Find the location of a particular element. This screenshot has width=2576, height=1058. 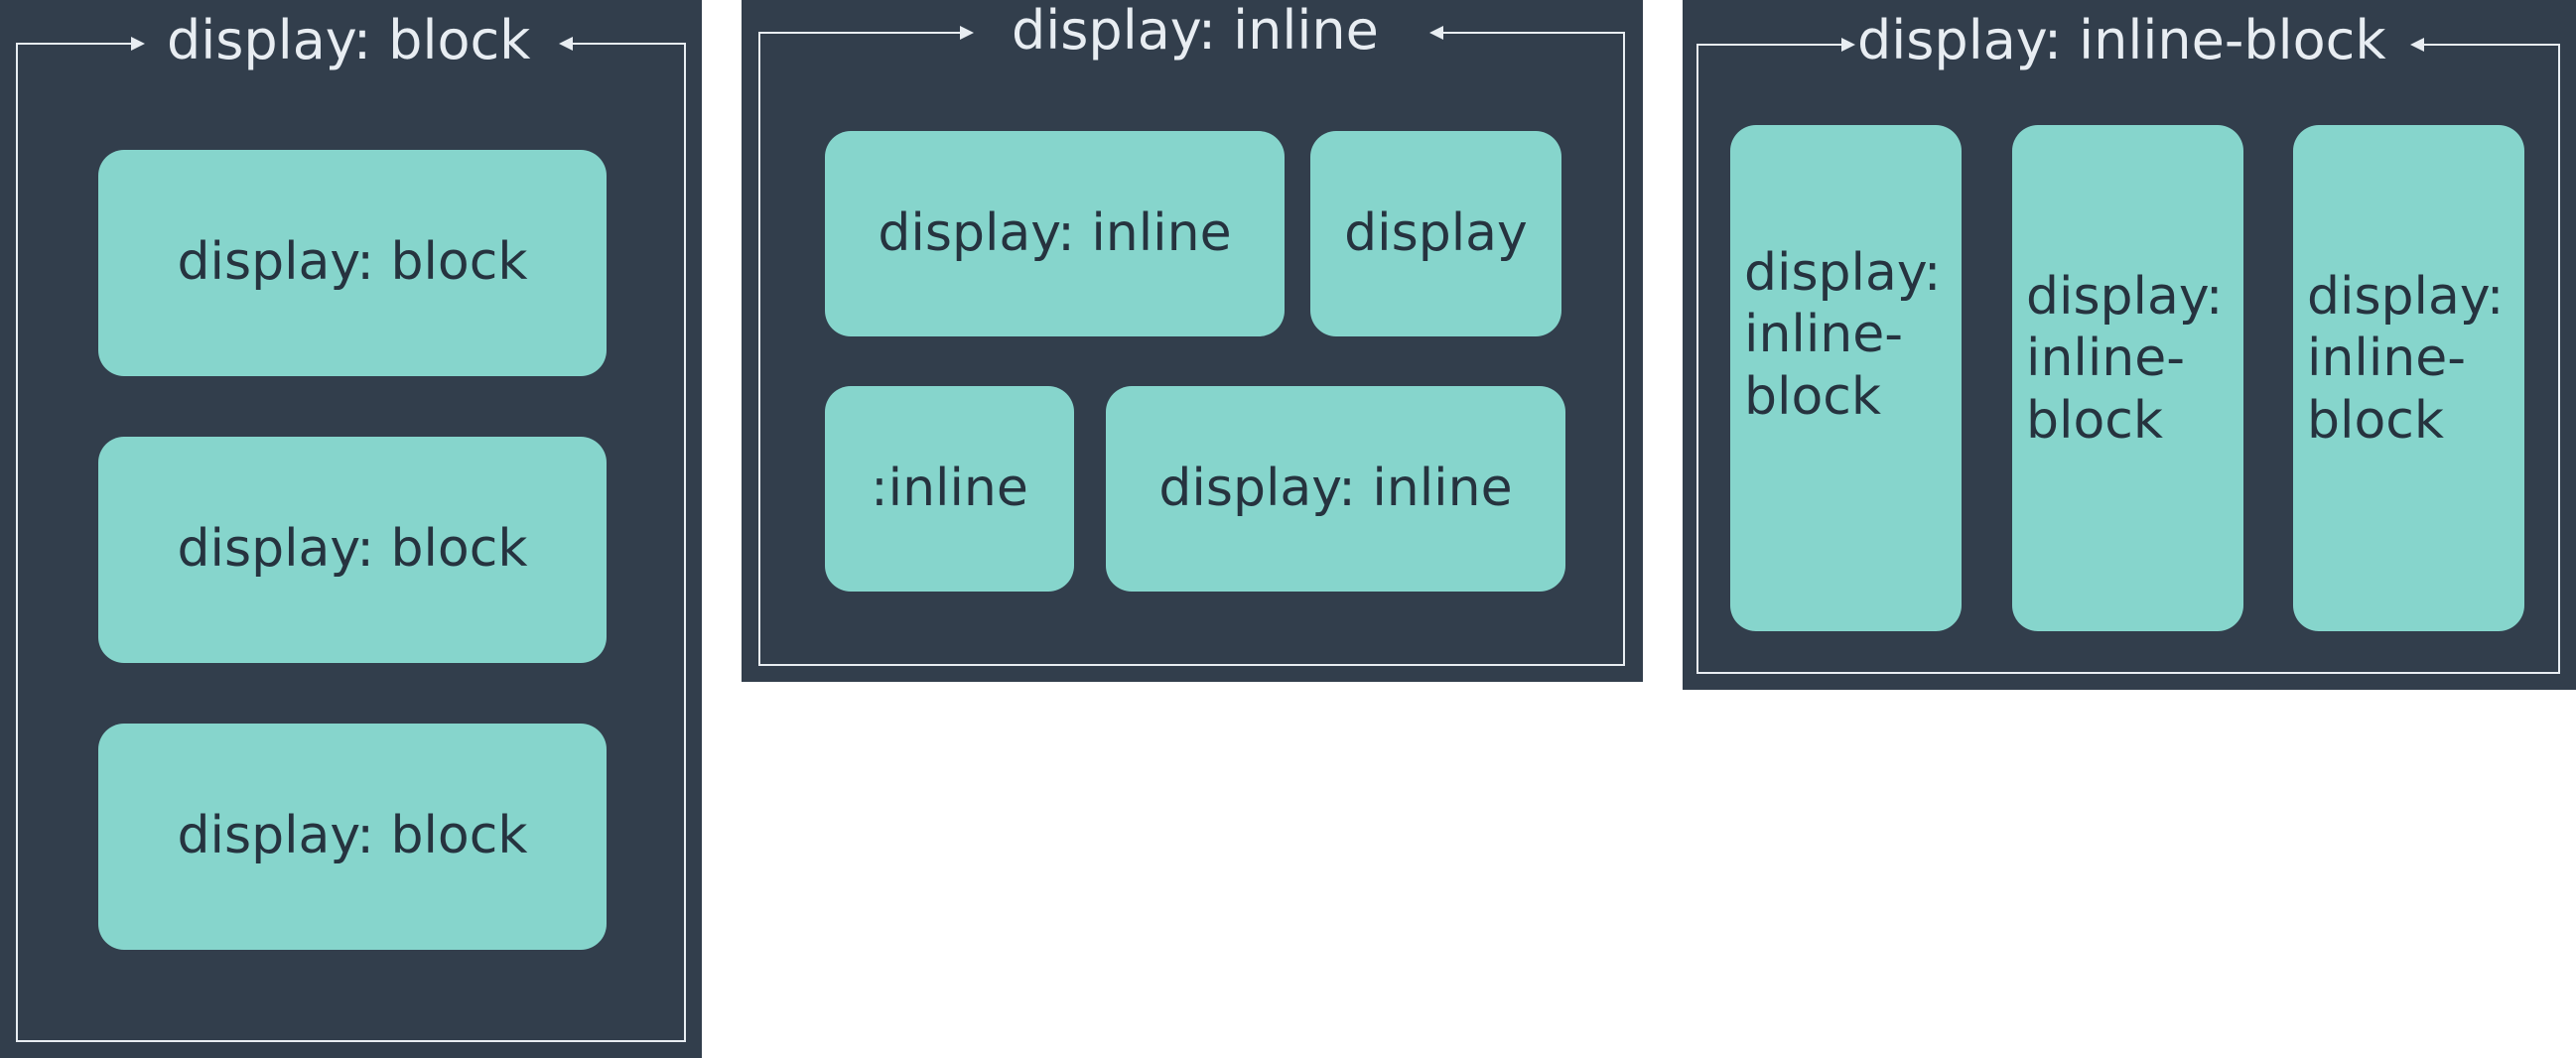

panel-title: display: inline is located at coordinates (1195, 31).